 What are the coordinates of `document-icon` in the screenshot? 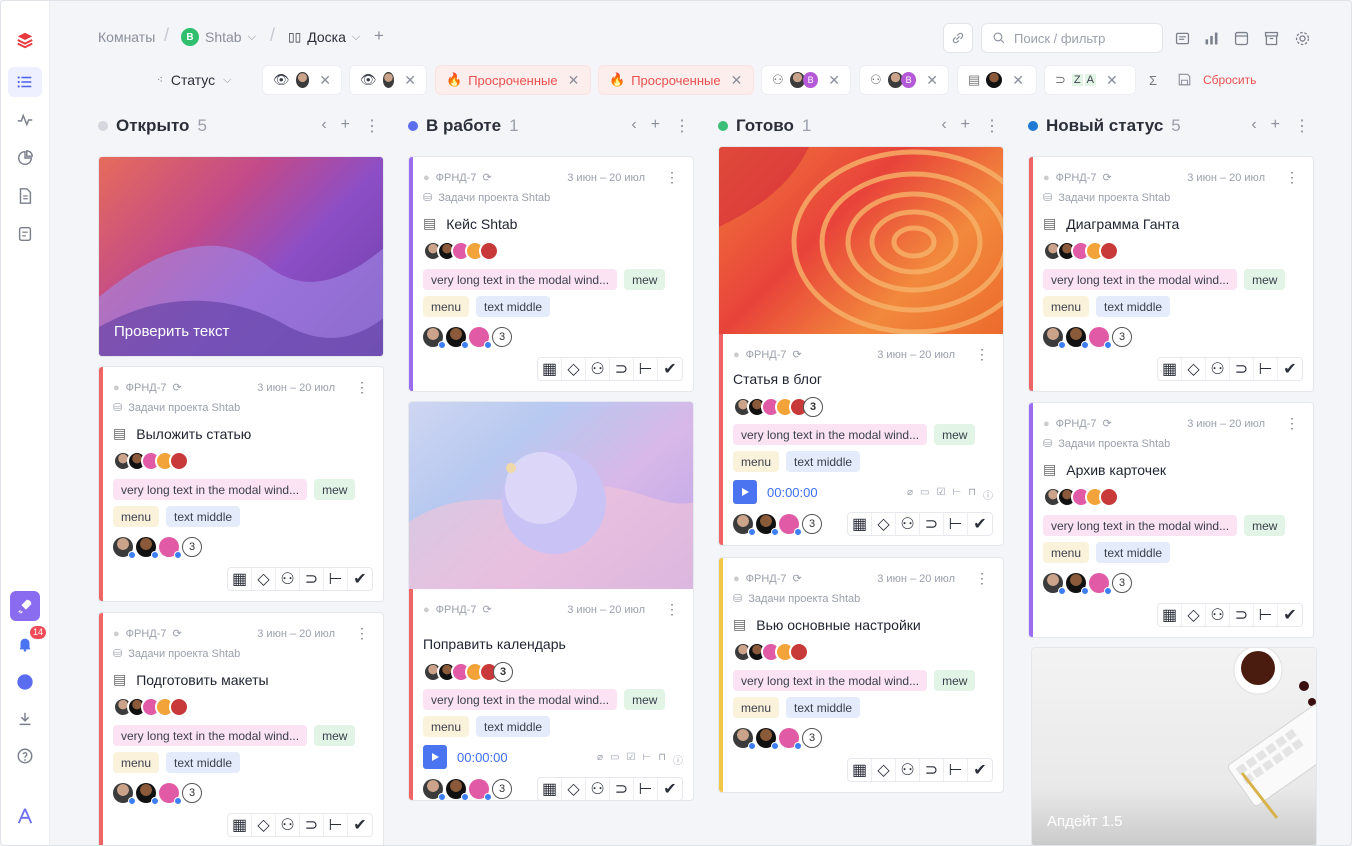 It's located at (25, 196).